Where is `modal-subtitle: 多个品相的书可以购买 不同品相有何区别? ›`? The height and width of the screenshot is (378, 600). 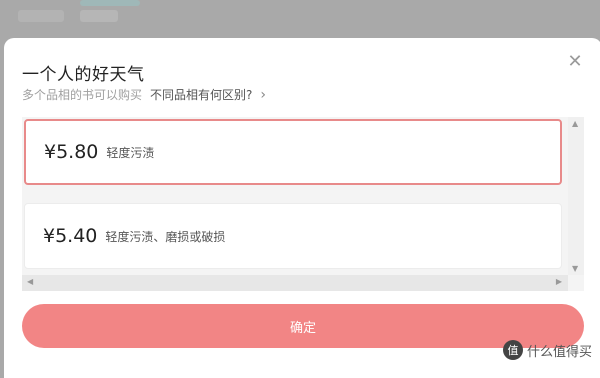
modal-subtitle: 多个品相的书可以购买 不同品相有何区别? › is located at coordinates (144, 94).